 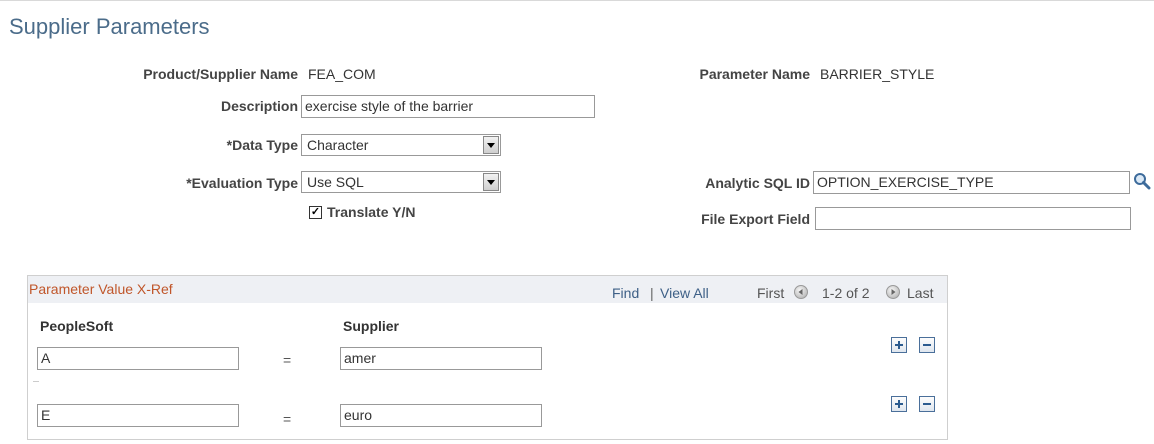 I want to click on evaluation-type-label: *Evaluation Type, so click(x=242, y=183).